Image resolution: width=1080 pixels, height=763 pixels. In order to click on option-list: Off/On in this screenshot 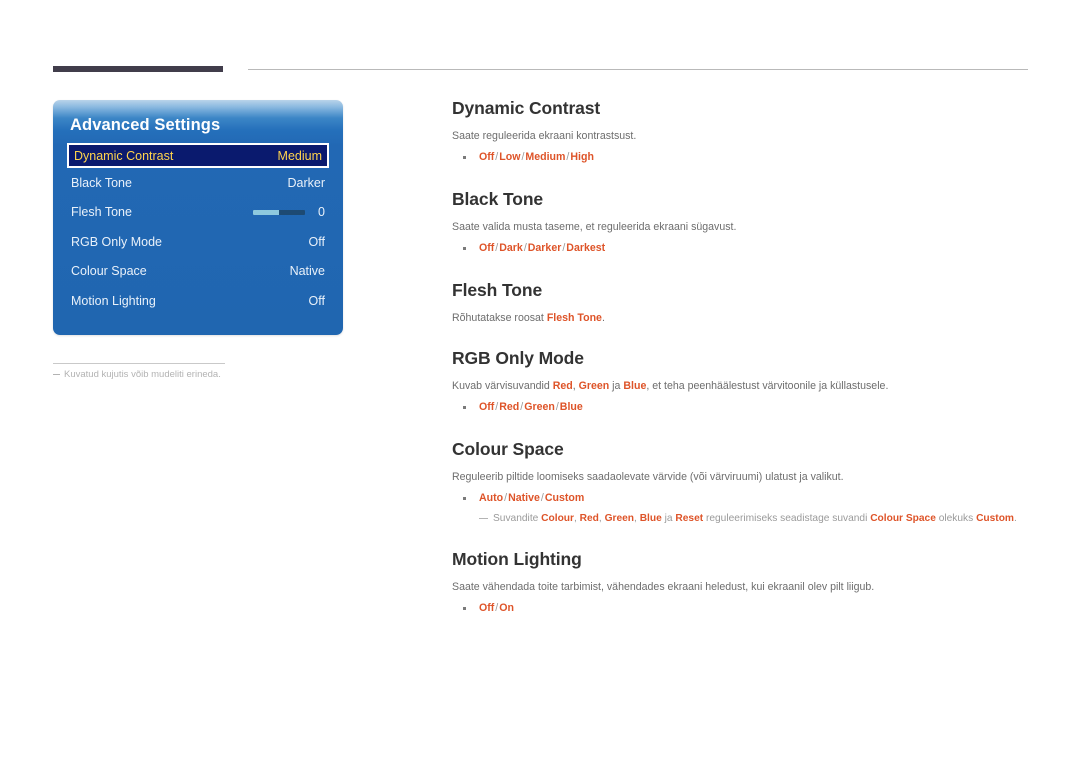, I will do `click(748, 608)`.